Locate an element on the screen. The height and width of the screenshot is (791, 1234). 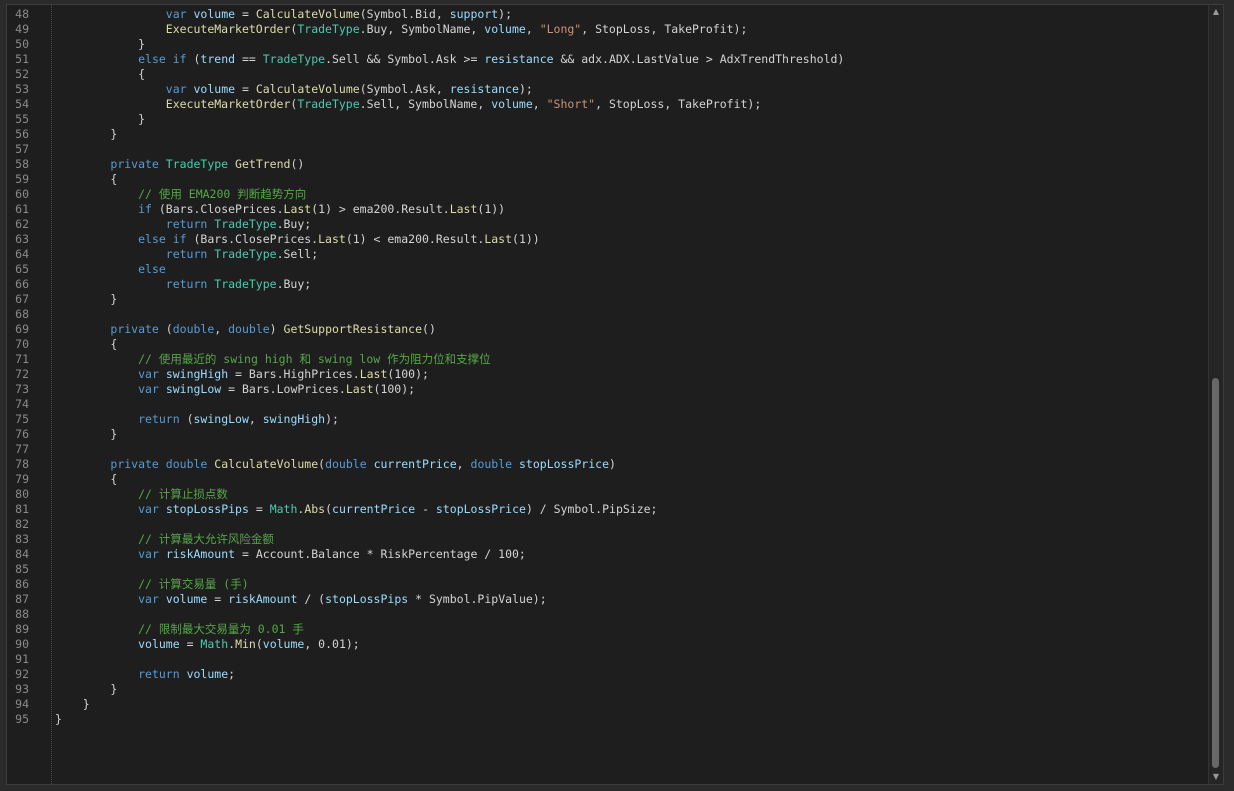
code-line: 94 } is located at coordinates (608, 704).